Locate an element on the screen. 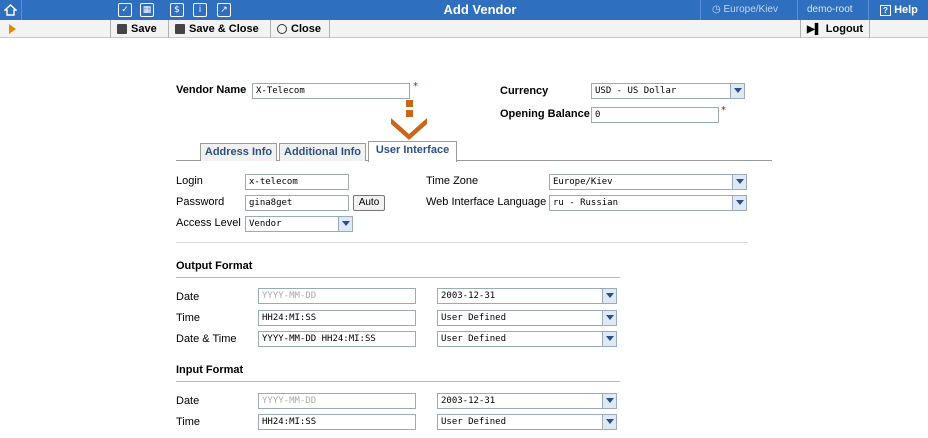  output-date-input: YYYY-MM-DD is located at coordinates (337, 296).